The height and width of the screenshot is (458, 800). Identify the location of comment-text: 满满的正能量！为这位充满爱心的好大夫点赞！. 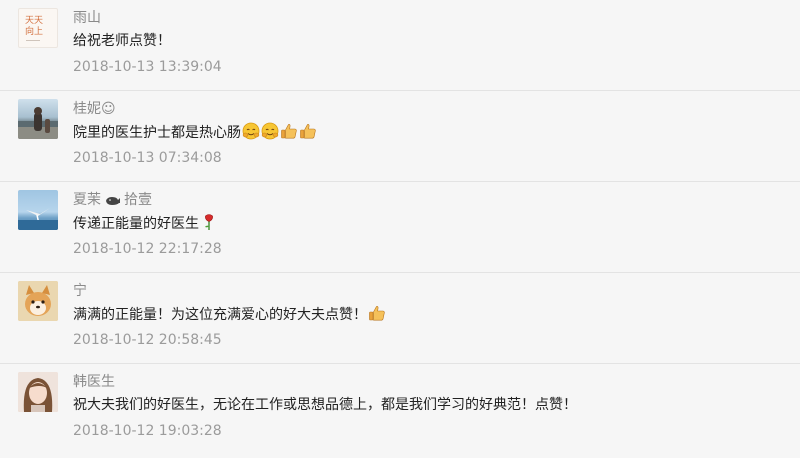
(220, 315).